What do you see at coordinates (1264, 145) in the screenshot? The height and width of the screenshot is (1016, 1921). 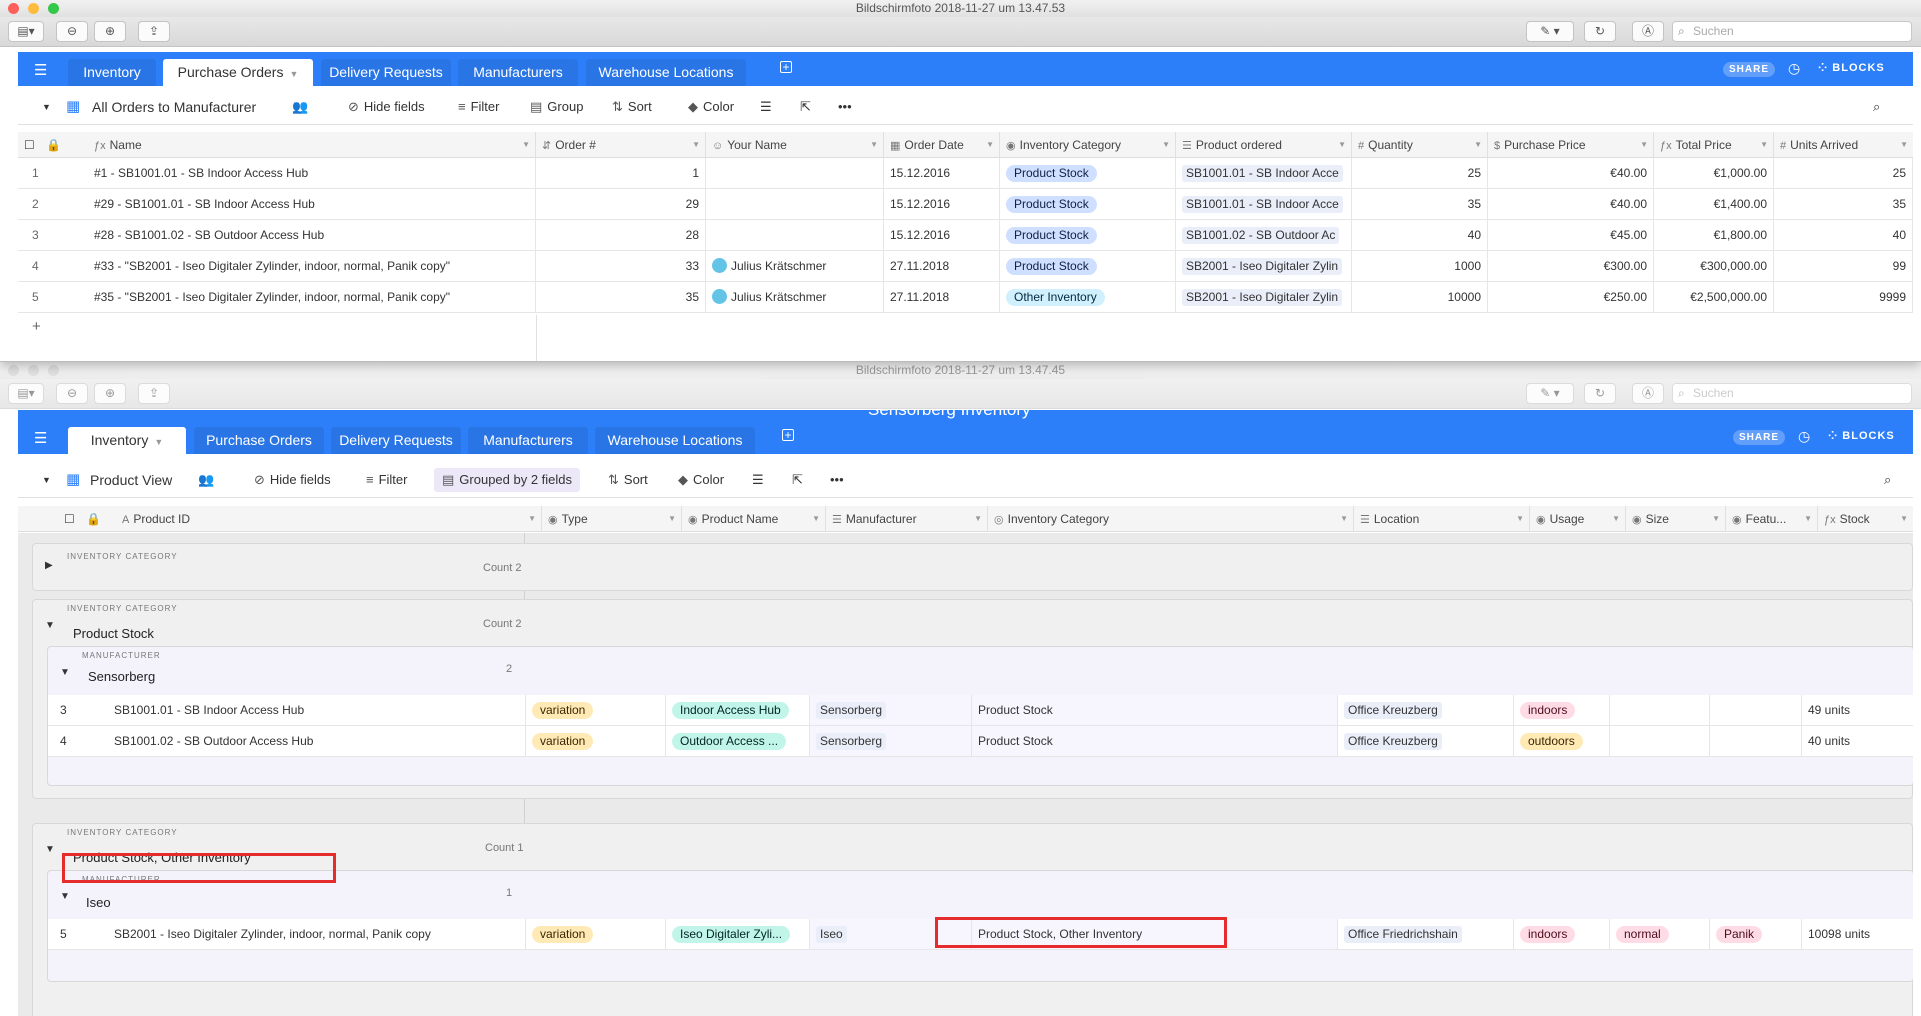 I see `column-header-product-ordered: ☰ Product ordered ▼` at bounding box center [1264, 145].